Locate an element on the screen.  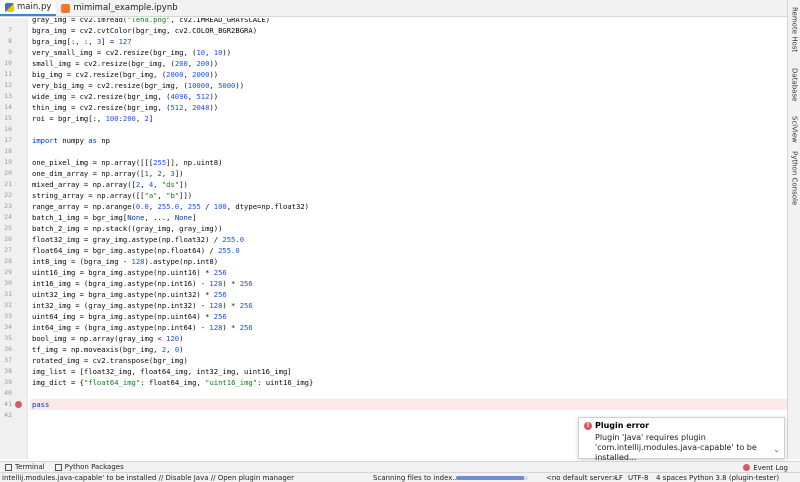
code-line: roi = bgr_img[:, 100:200, 2] is located at coordinates (408, 118).